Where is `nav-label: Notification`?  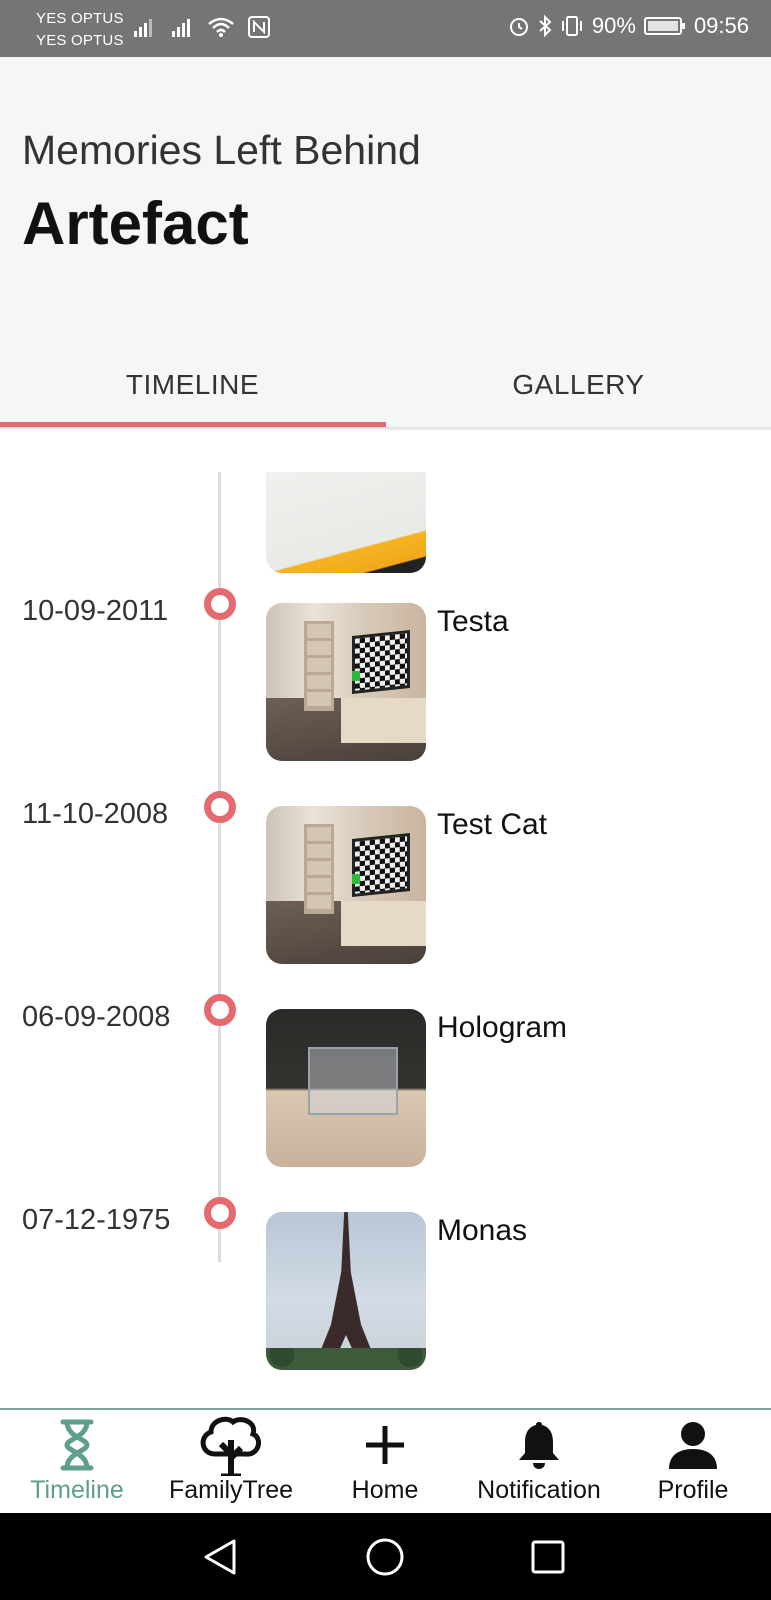 nav-label: Notification is located at coordinates (539, 1490).